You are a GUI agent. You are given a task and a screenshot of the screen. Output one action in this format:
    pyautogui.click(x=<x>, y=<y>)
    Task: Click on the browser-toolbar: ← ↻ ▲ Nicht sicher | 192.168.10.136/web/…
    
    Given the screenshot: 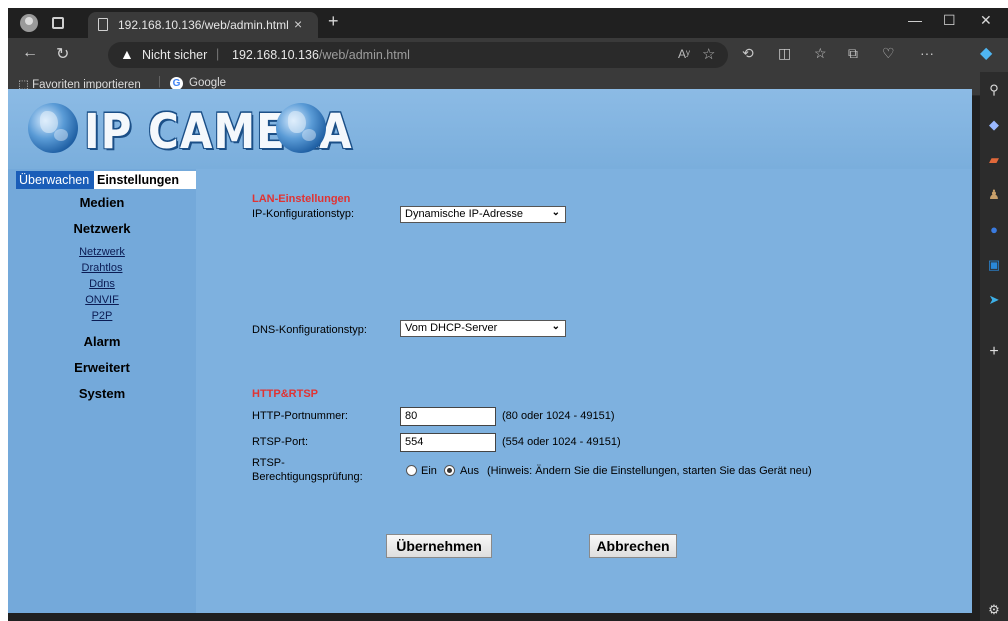 What is the action you would take?
    pyautogui.click(x=508, y=55)
    